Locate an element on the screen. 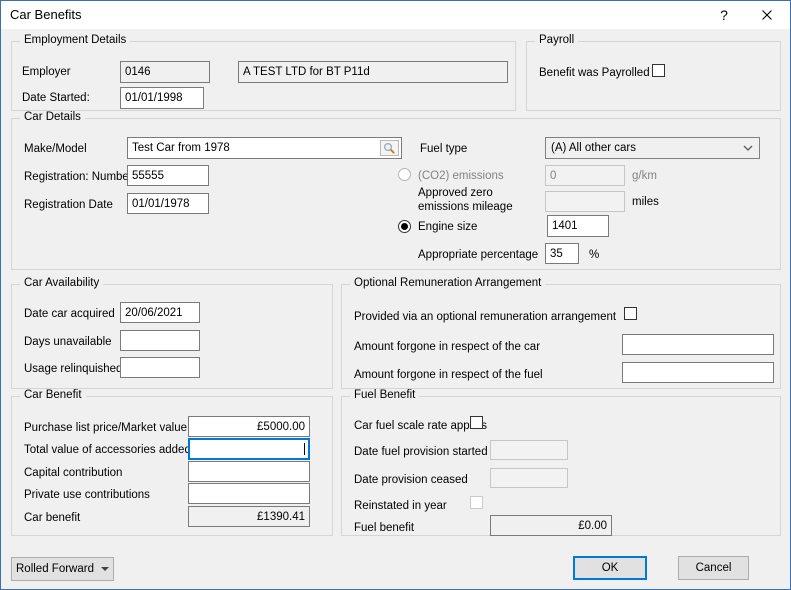 The width and height of the screenshot is (791, 590). help-button: ? is located at coordinates (724, 15).